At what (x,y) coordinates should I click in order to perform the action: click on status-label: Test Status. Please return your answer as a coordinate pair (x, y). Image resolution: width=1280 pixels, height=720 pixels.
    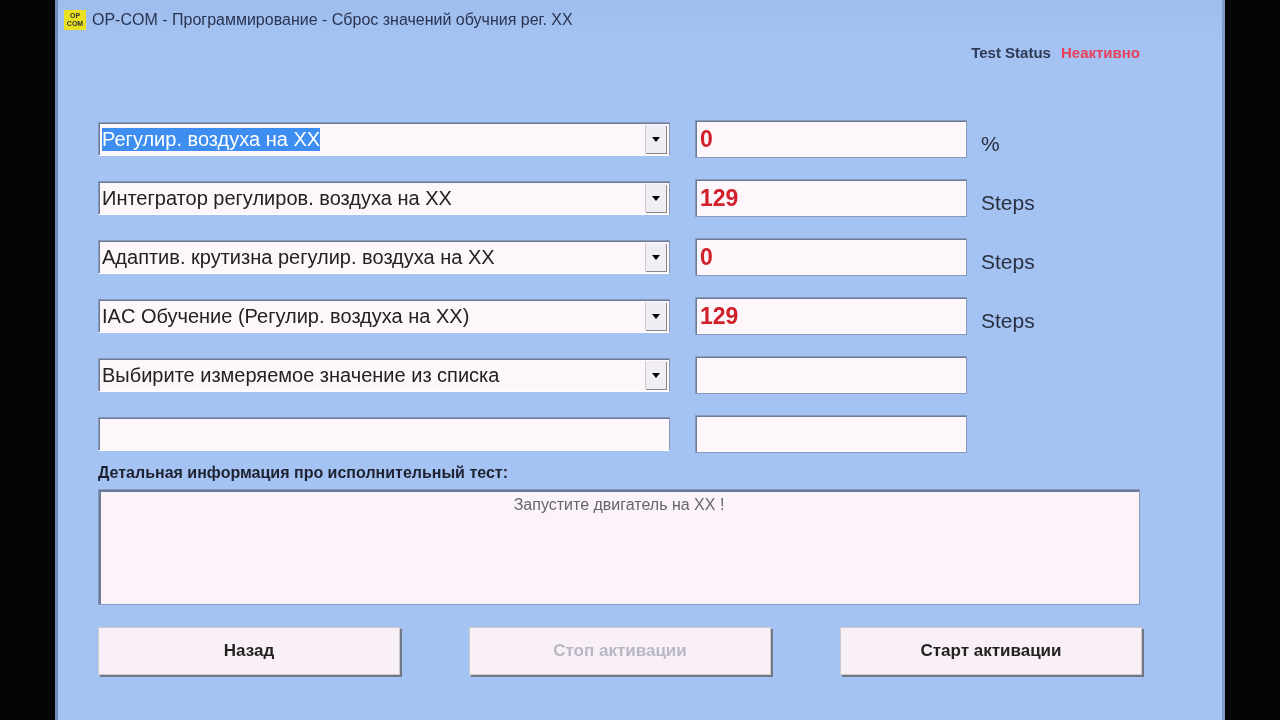
    Looking at the image, I should click on (1011, 52).